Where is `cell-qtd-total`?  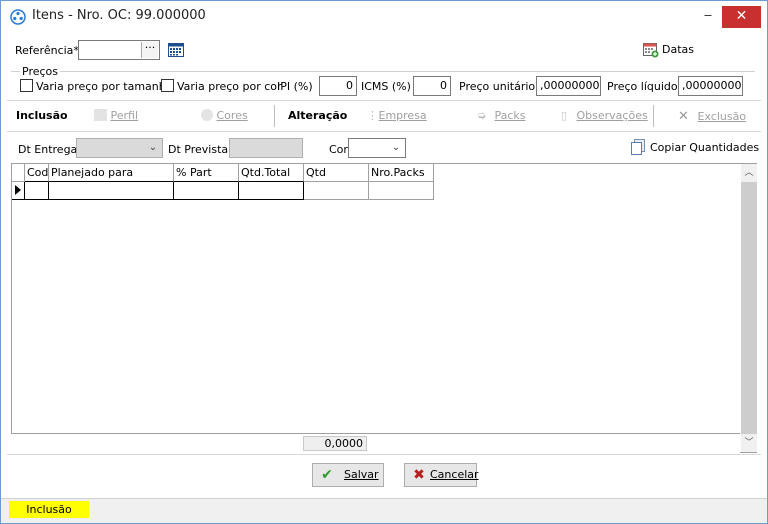
cell-qtd-total is located at coordinates (271, 191).